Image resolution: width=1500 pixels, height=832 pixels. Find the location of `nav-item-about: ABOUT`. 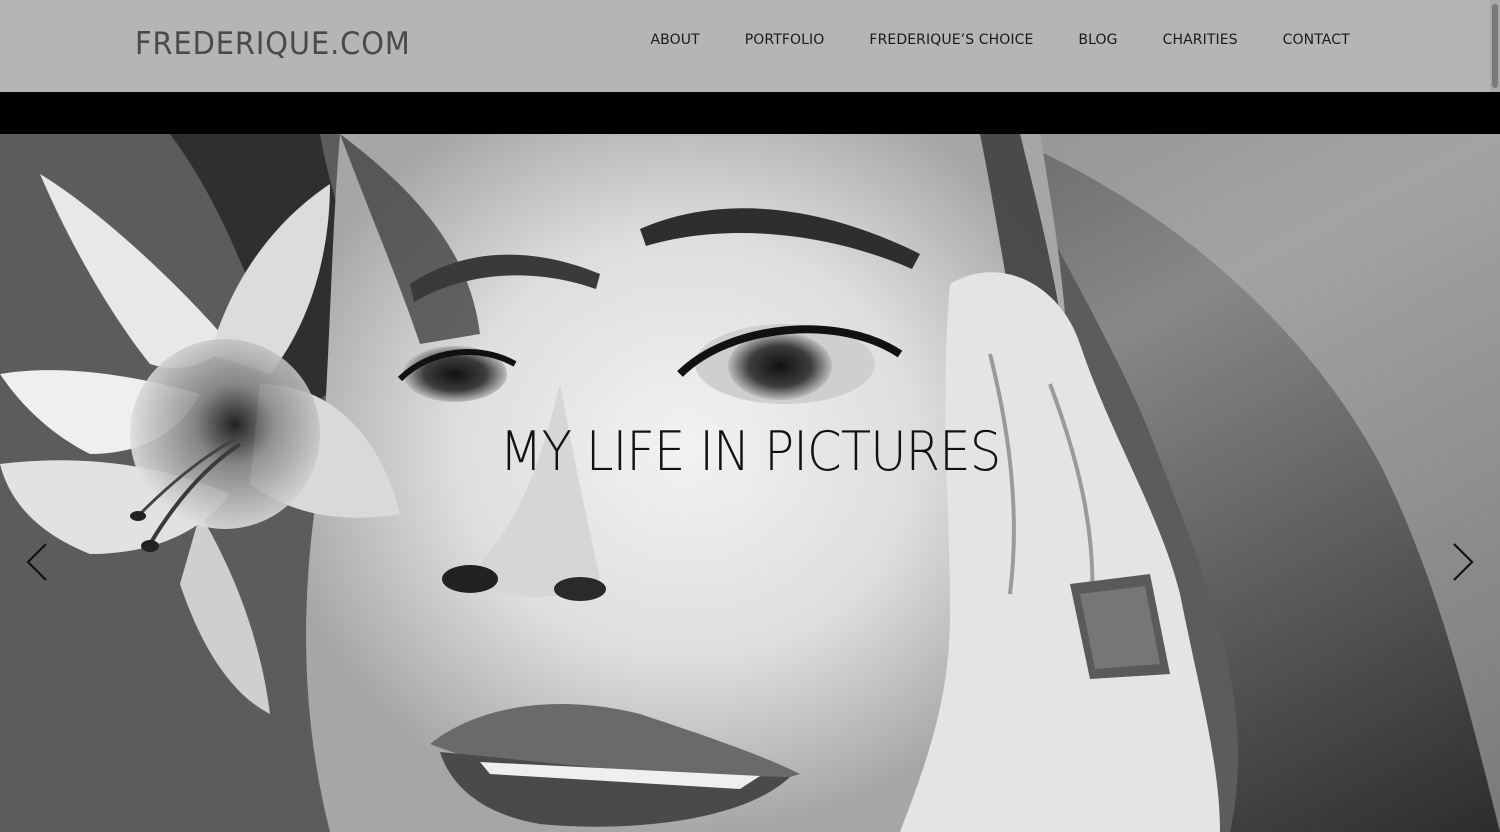

nav-item-about: ABOUT is located at coordinates (675, 40).